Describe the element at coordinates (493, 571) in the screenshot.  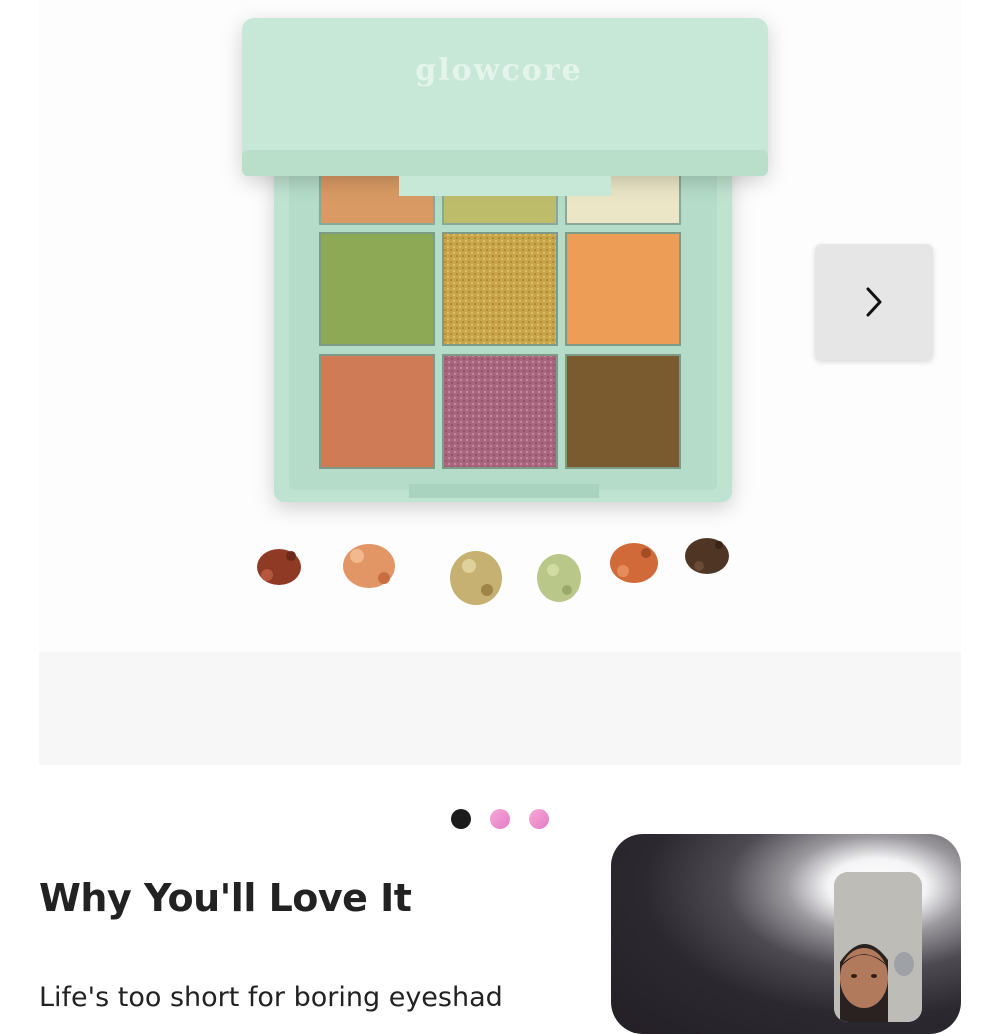
I see `pigment-swatches` at that location.